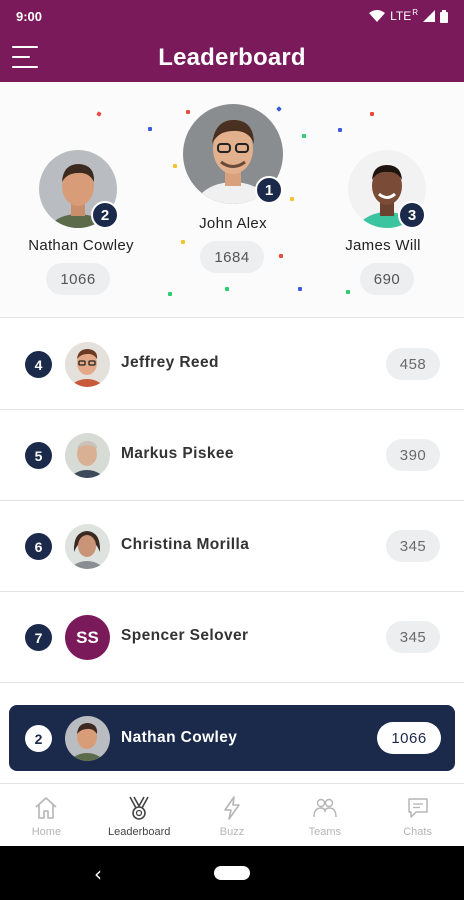 This screenshot has width=464, height=900. Describe the element at coordinates (325, 808) in the screenshot. I see `teams-icon` at that location.